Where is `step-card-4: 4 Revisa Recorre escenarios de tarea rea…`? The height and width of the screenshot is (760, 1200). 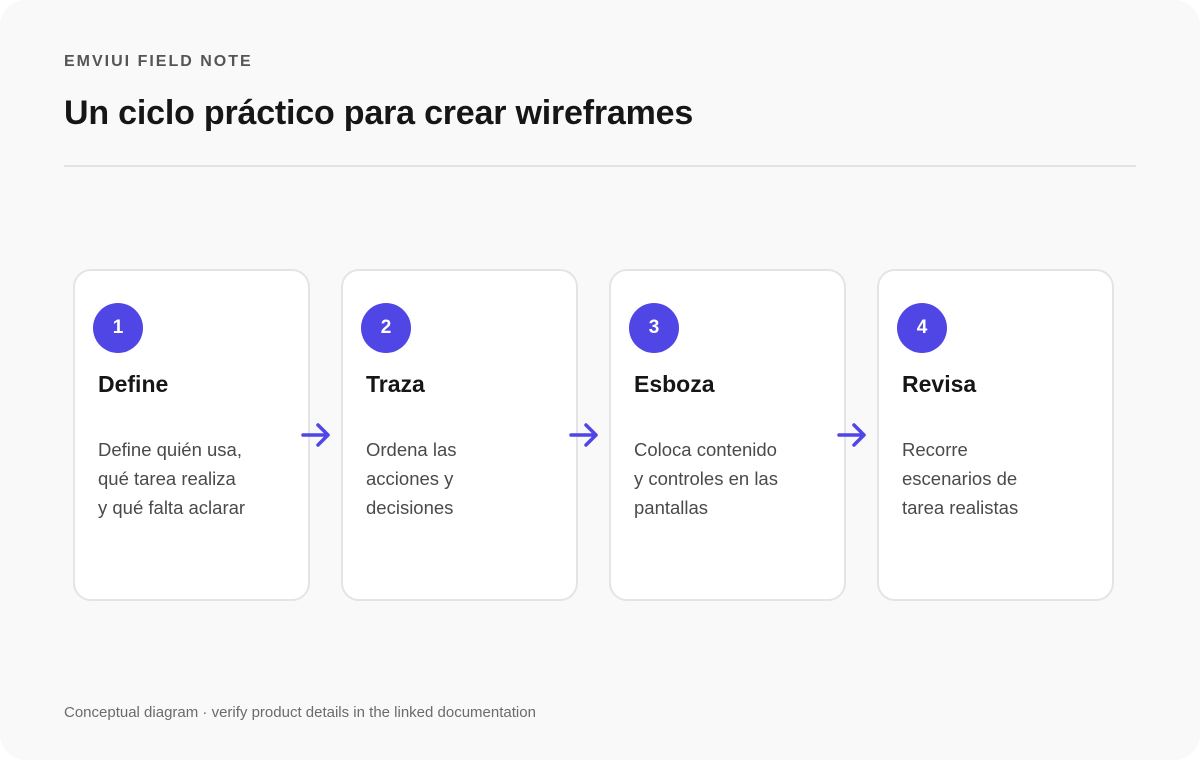 step-card-4: 4 Revisa Recorre escenarios de tarea rea… is located at coordinates (995, 435).